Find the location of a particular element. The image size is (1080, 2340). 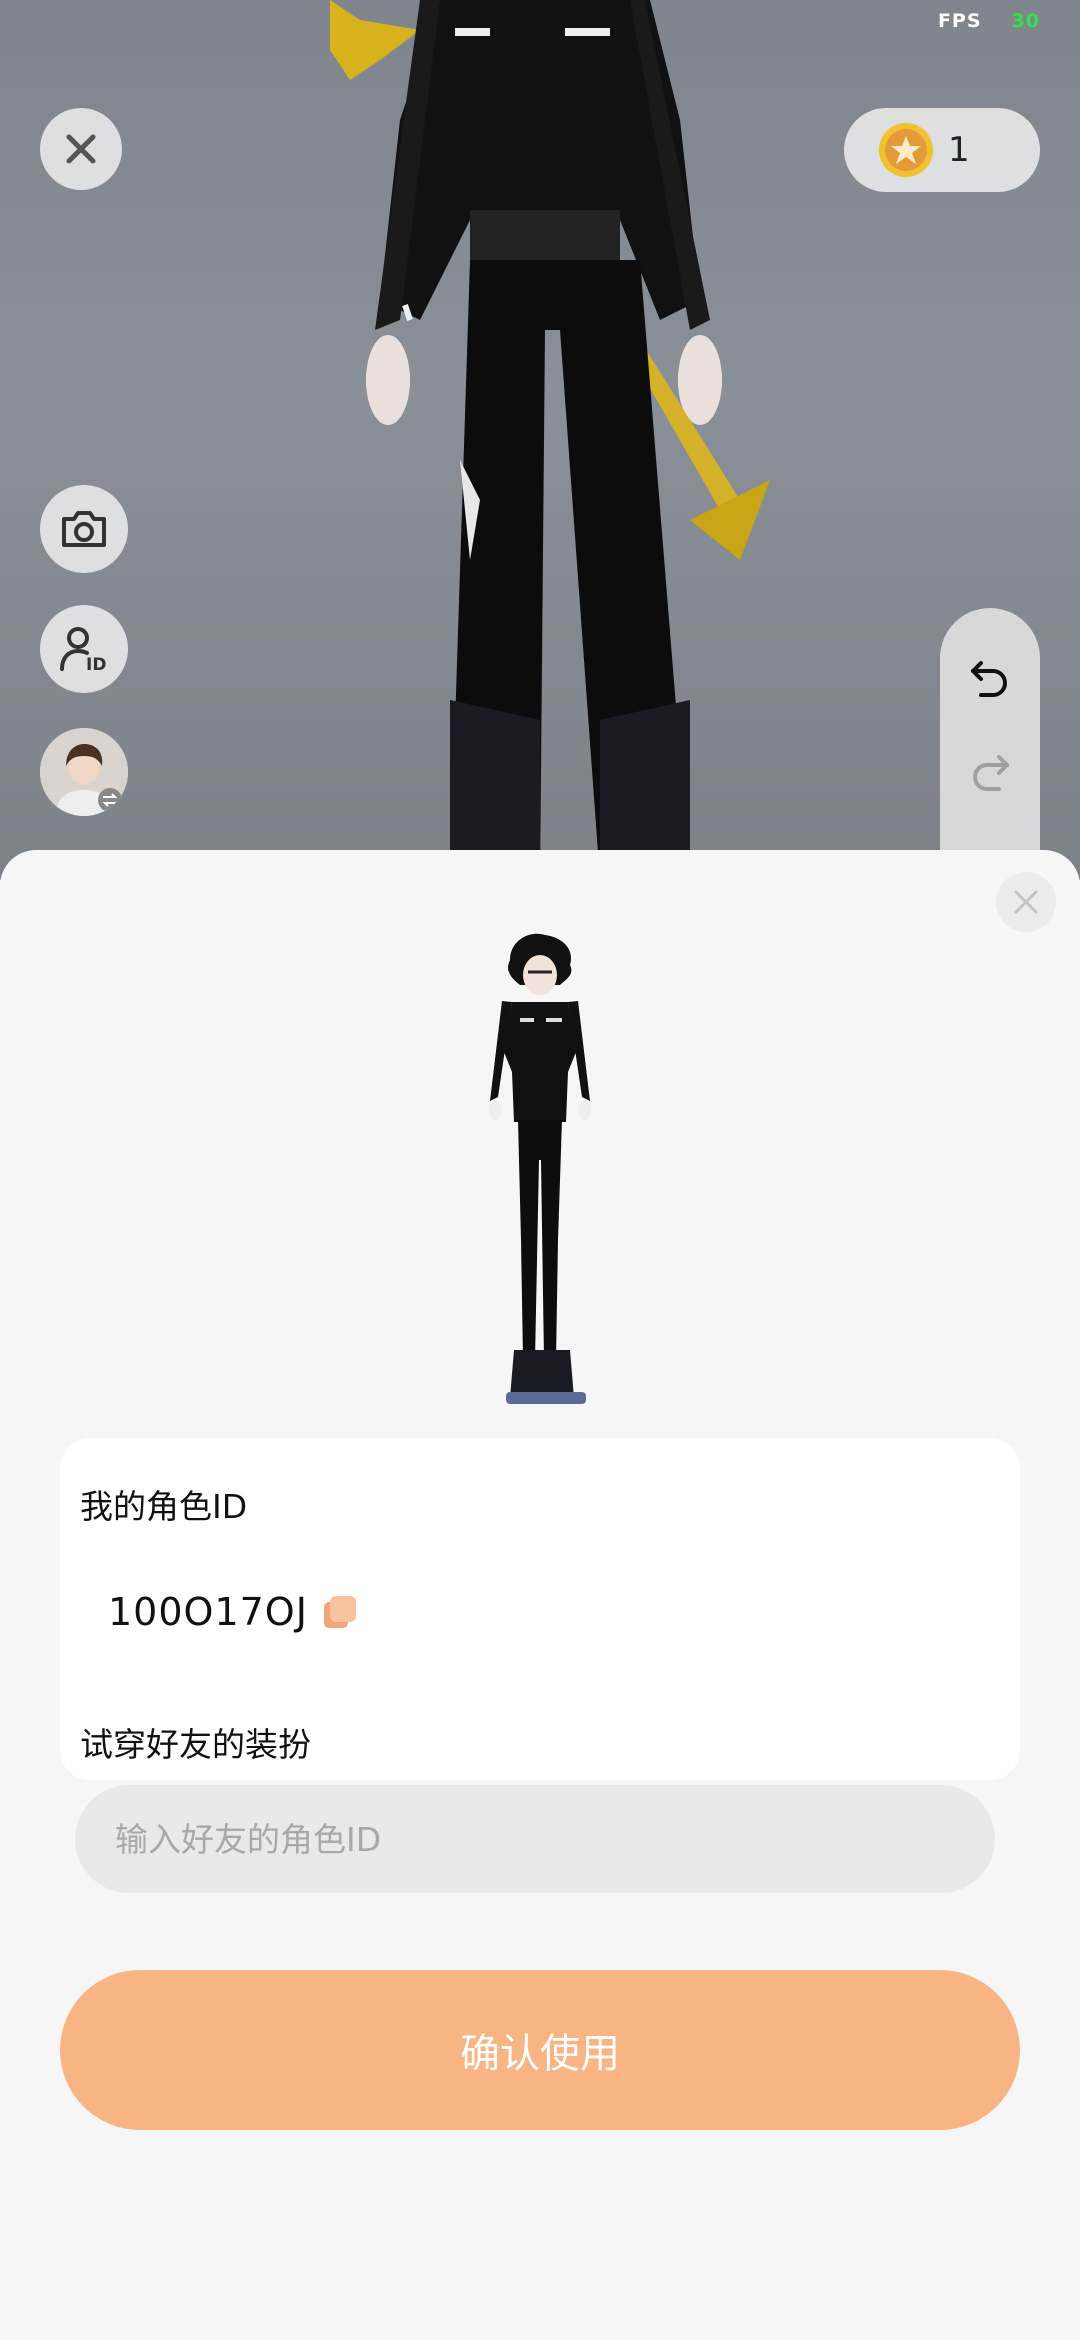

coin-count: 1 is located at coordinates (959, 150).